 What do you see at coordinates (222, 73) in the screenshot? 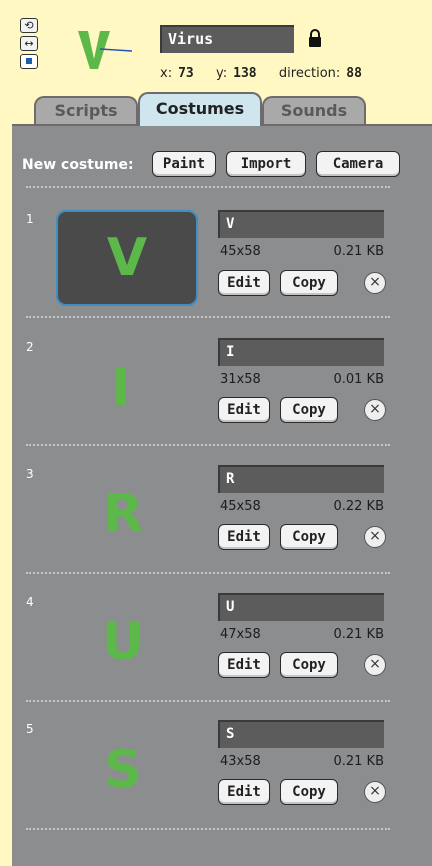
I see `y-label: y:` at bounding box center [222, 73].